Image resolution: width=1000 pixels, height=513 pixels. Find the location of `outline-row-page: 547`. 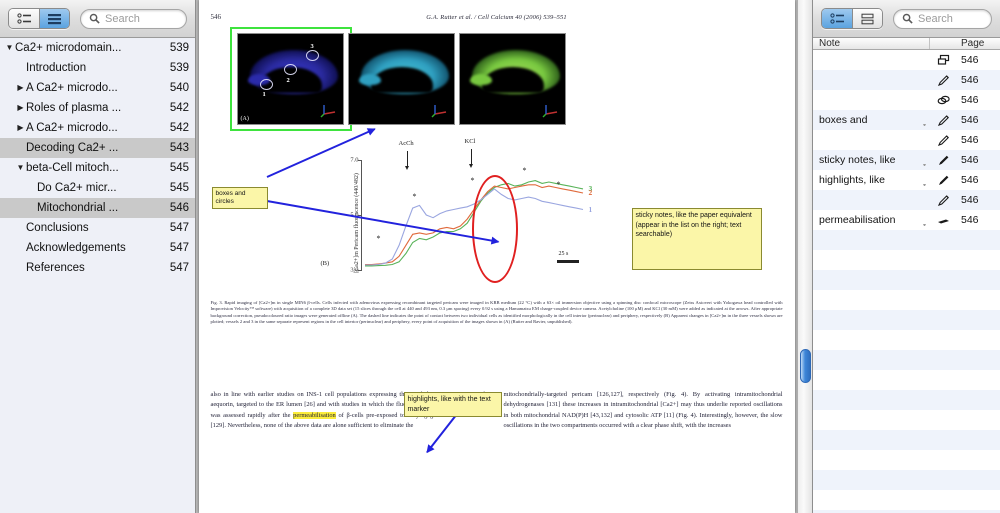

outline-row-page: 547 is located at coordinates (179, 268).